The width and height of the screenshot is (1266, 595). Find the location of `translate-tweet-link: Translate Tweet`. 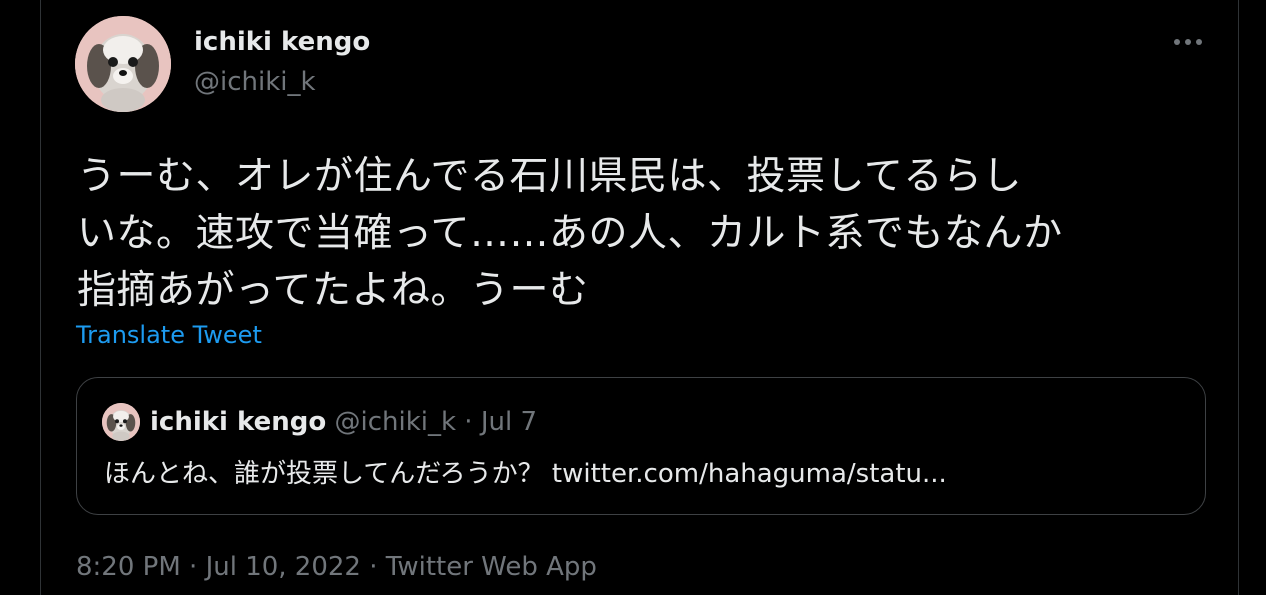

translate-tweet-link: Translate Tweet is located at coordinates (169, 335).